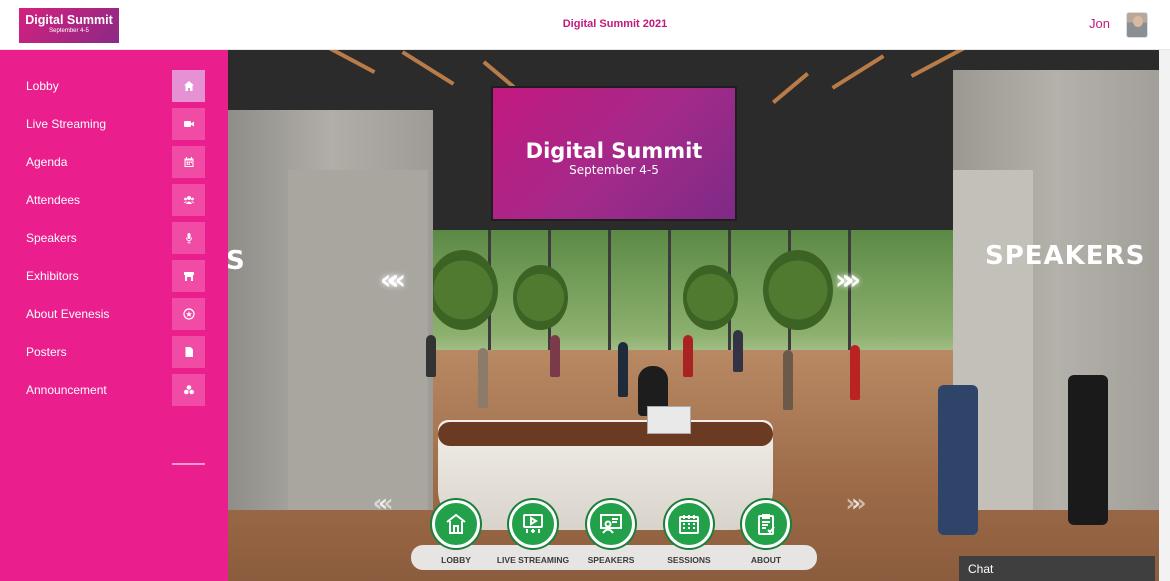 The width and height of the screenshot is (1170, 581). I want to click on booth-icon, so click(188, 276).